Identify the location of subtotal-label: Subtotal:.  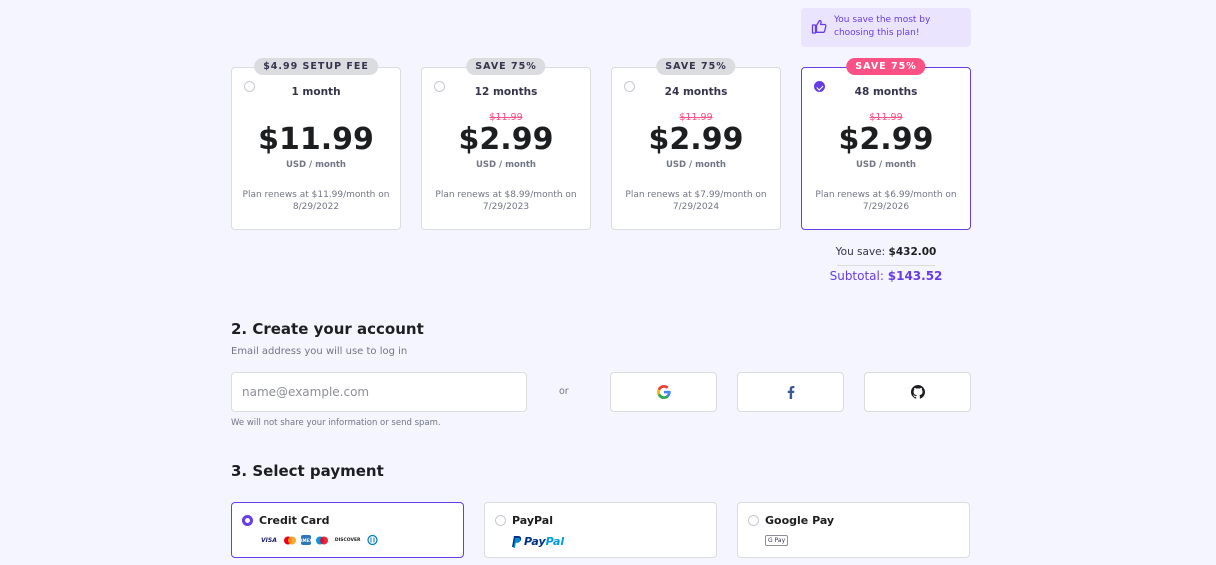
(856, 276).